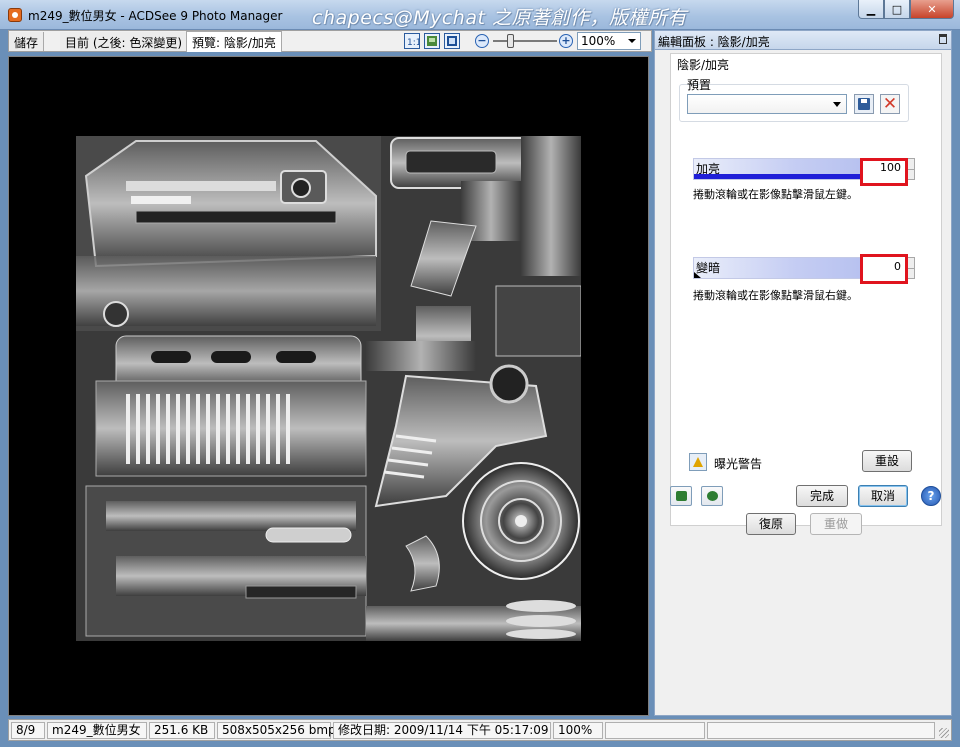 The height and width of the screenshot is (747, 960). What do you see at coordinates (482, 41) in the screenshot?
I see `zoom-out-button: −` at bounding box center [482, 41].